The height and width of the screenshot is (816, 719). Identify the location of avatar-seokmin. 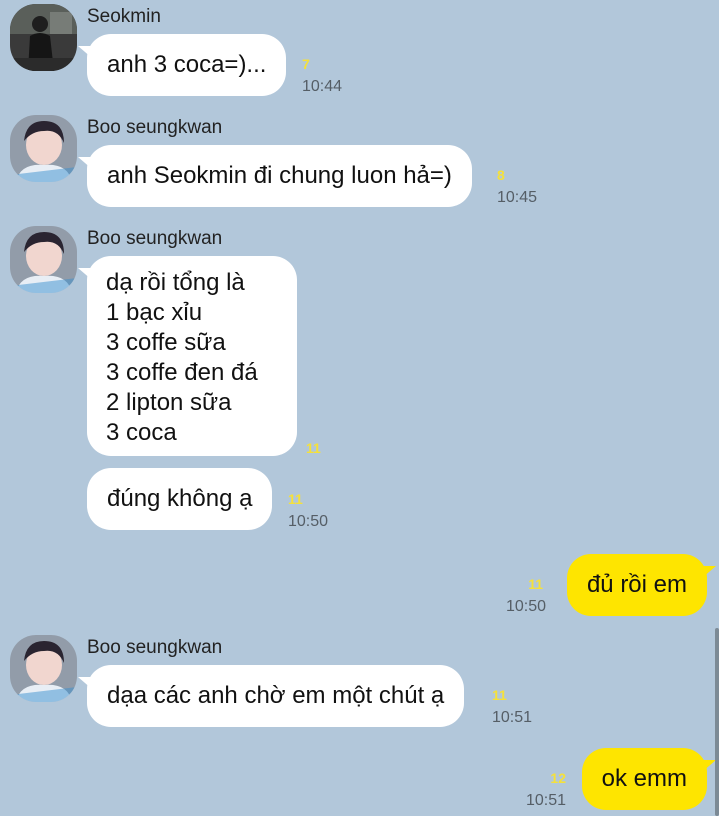
(43, 37).